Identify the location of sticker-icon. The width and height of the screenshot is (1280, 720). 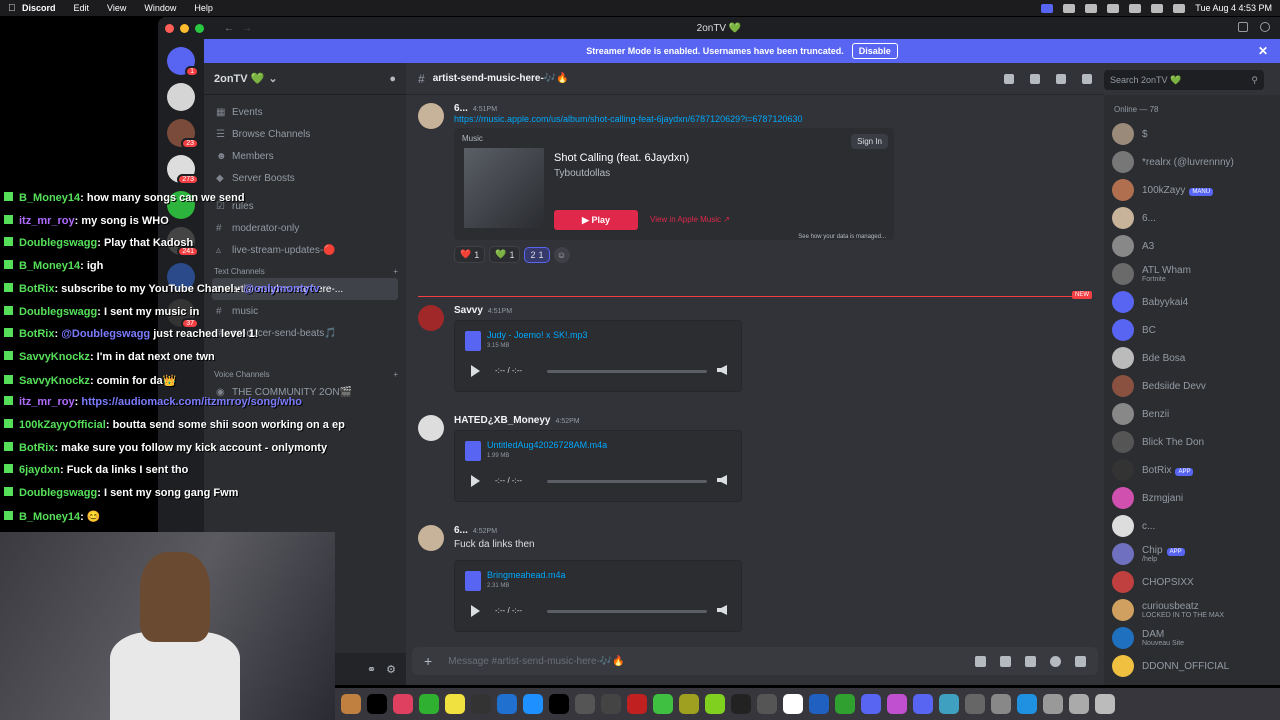
(1030, 661).